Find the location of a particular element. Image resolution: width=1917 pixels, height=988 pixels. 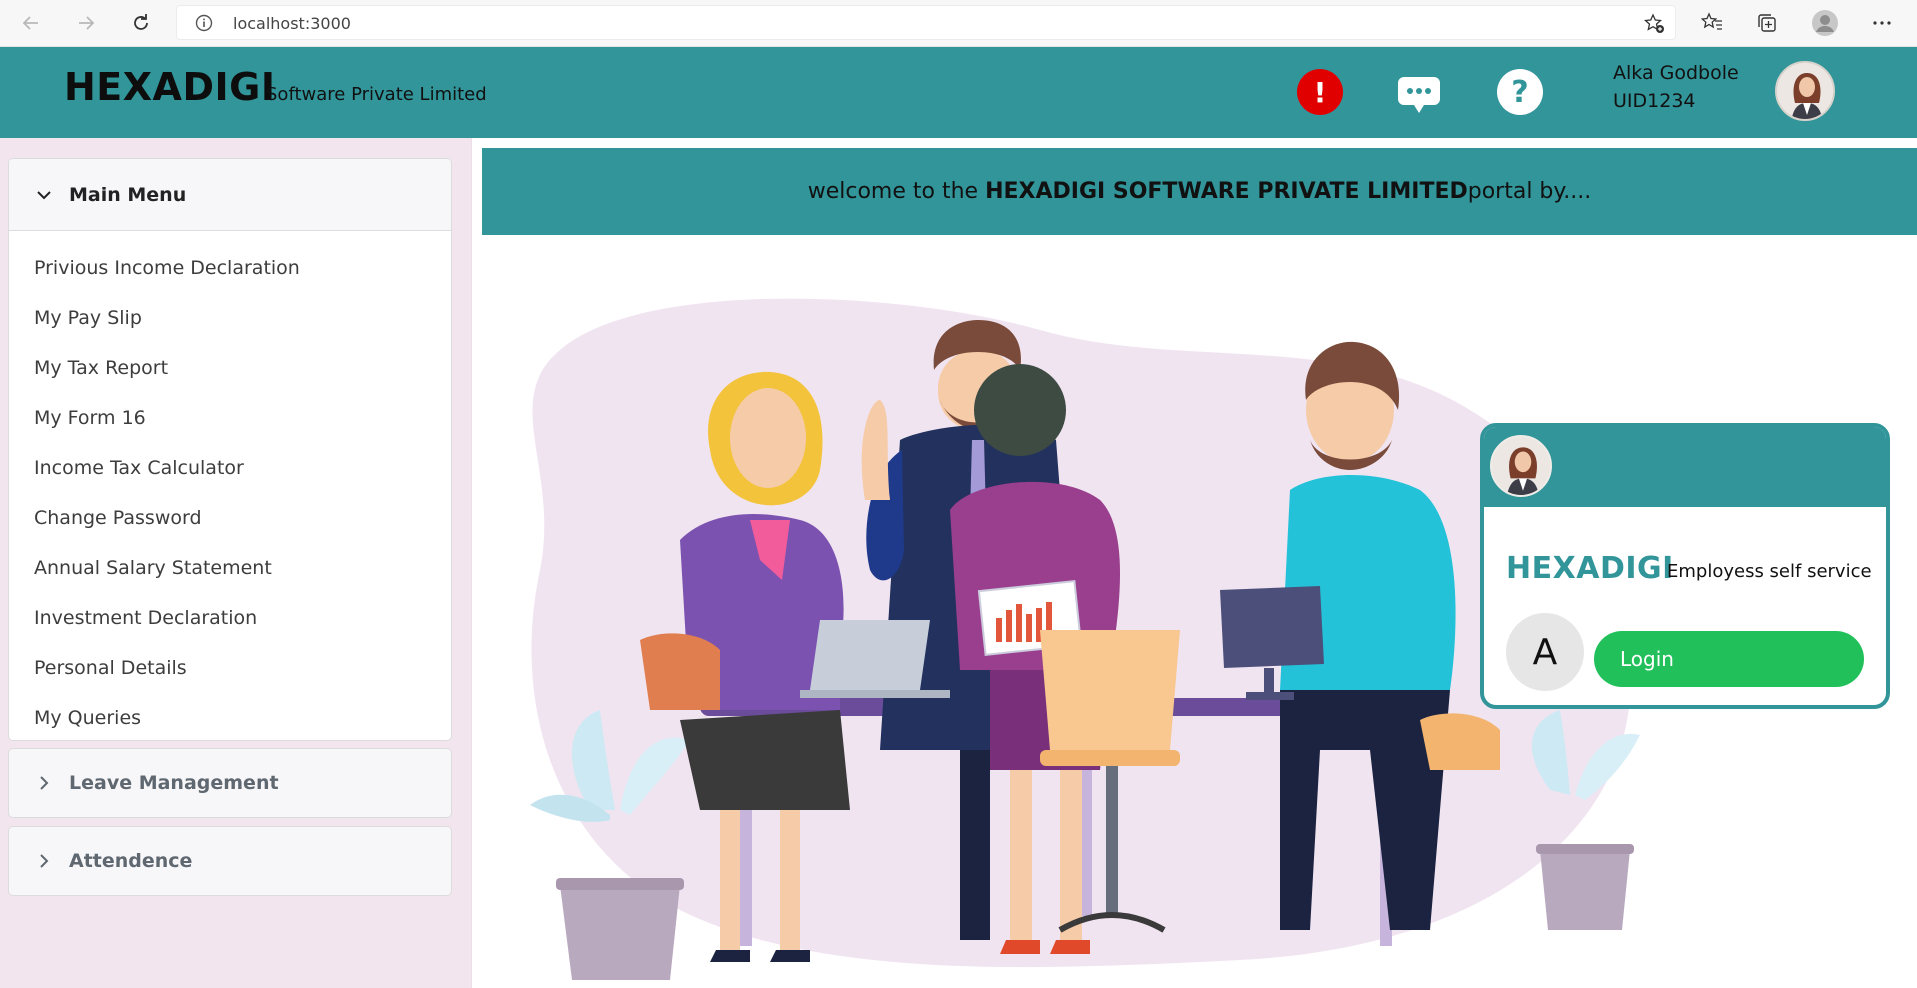

menu-item-previous-income-declaration: Privious Income Declaration is located at coordinates (230, 268).